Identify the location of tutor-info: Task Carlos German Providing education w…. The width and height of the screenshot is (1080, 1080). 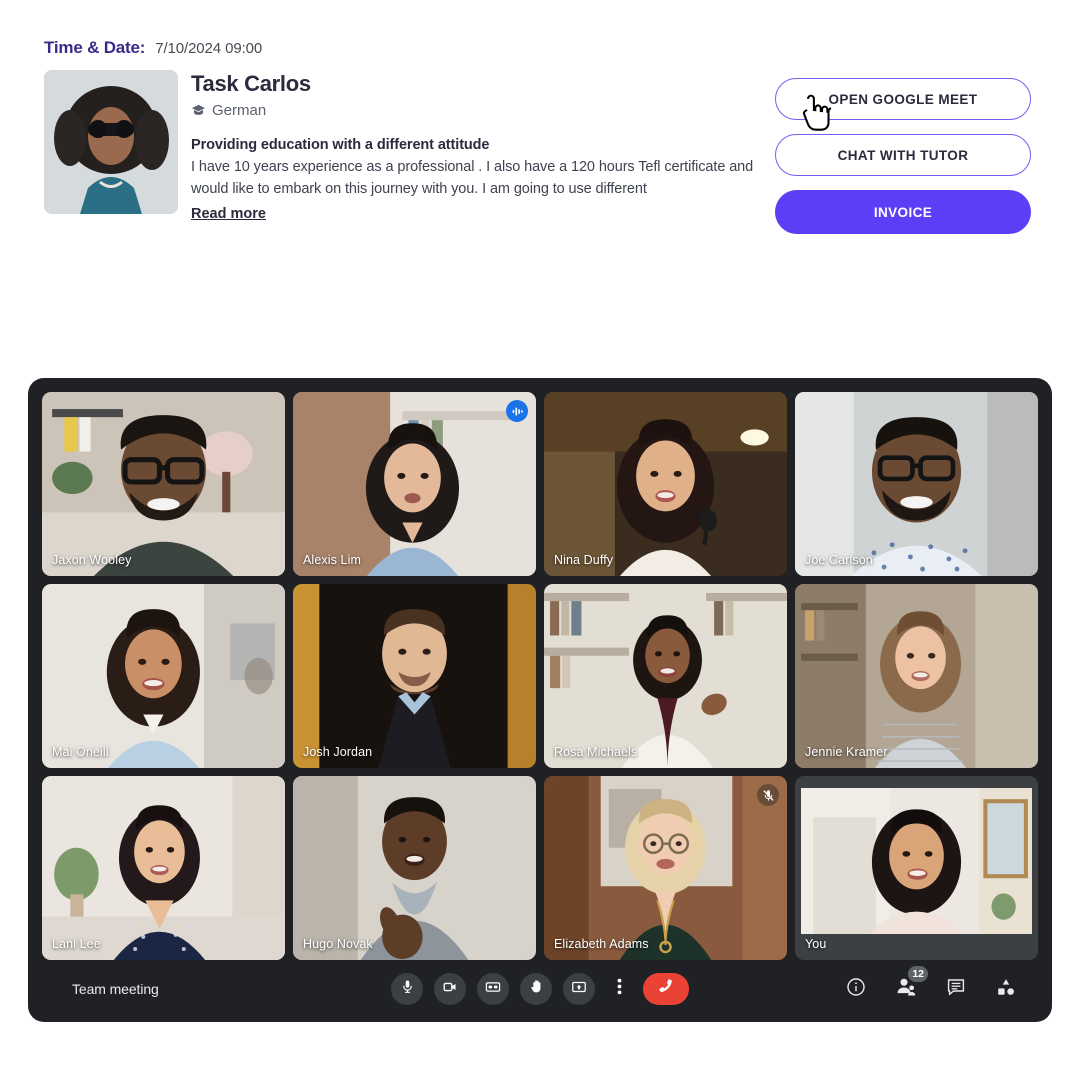
(476, 146).